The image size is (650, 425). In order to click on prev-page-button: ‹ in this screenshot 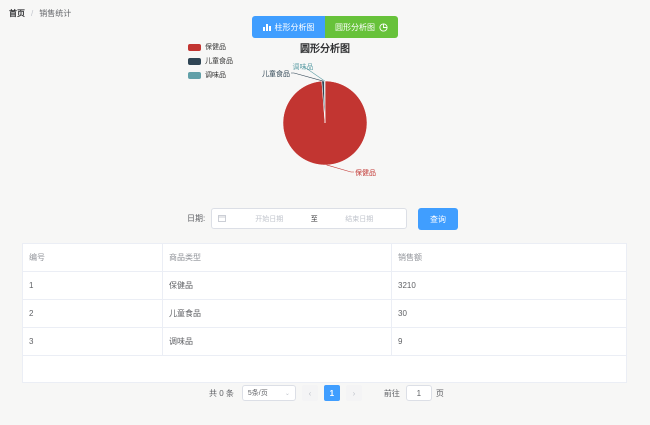, I will do `click(309, 393)`.